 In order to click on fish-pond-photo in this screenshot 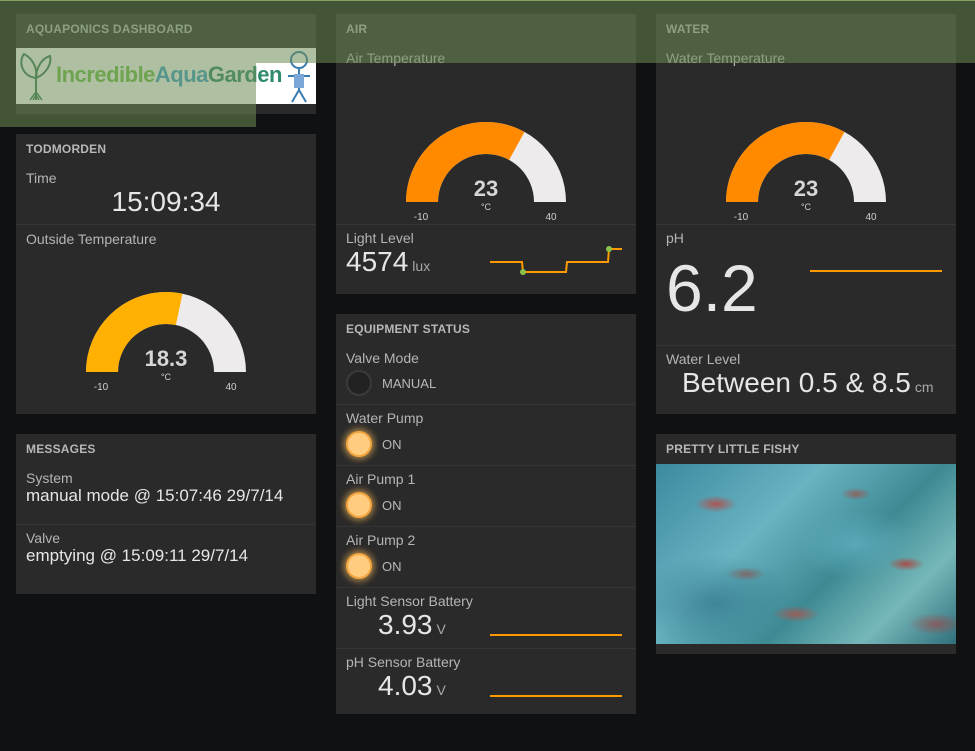, I will do `click(806, 554)`.